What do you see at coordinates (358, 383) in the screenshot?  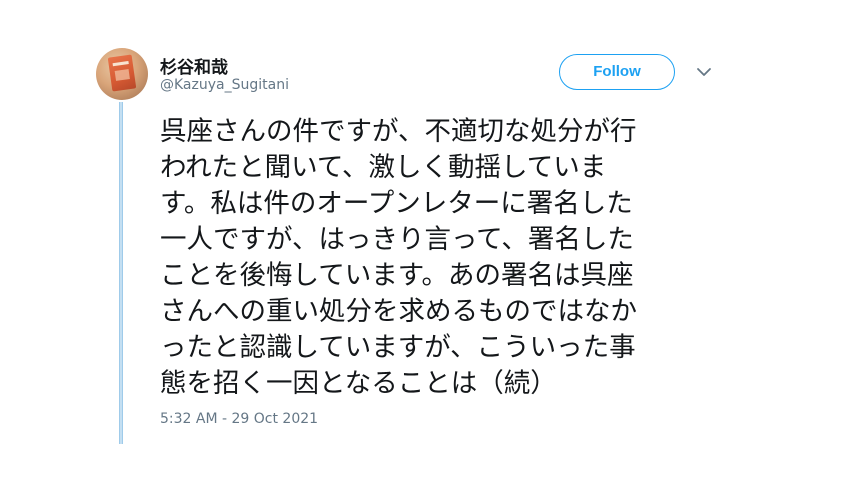 I see `tweet-text-line: 態を招く一因となることは（続）` at bounding box center [358, 383].